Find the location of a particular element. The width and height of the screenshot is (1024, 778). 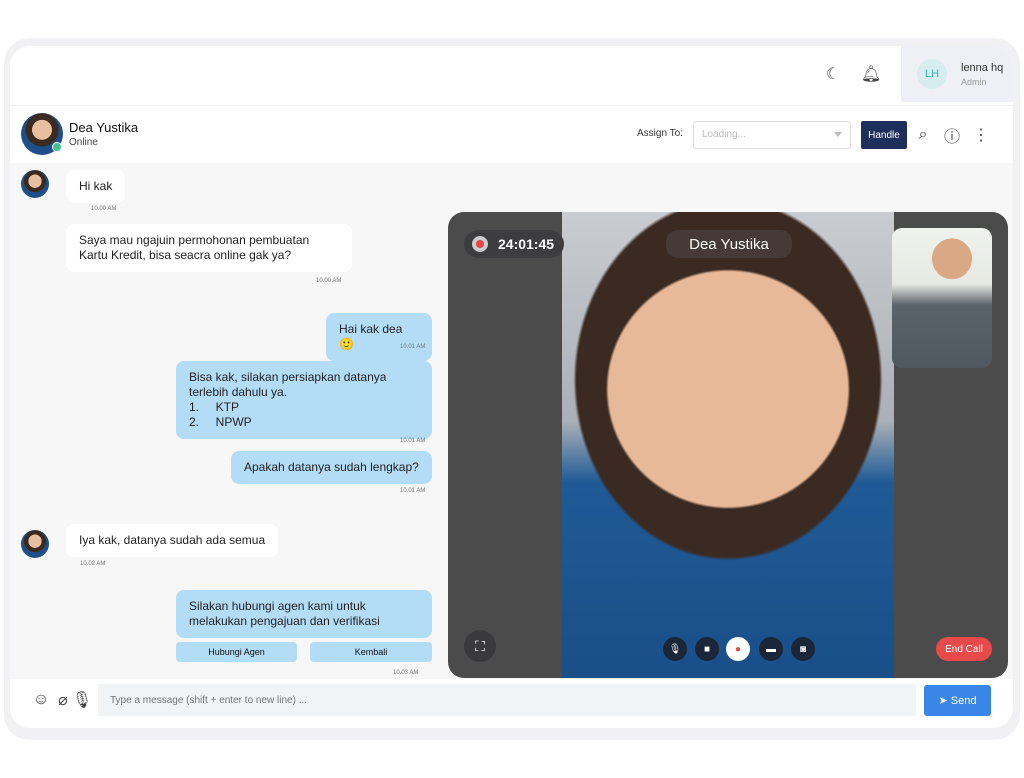

local-video-feed is located at coordinates (942, 298).